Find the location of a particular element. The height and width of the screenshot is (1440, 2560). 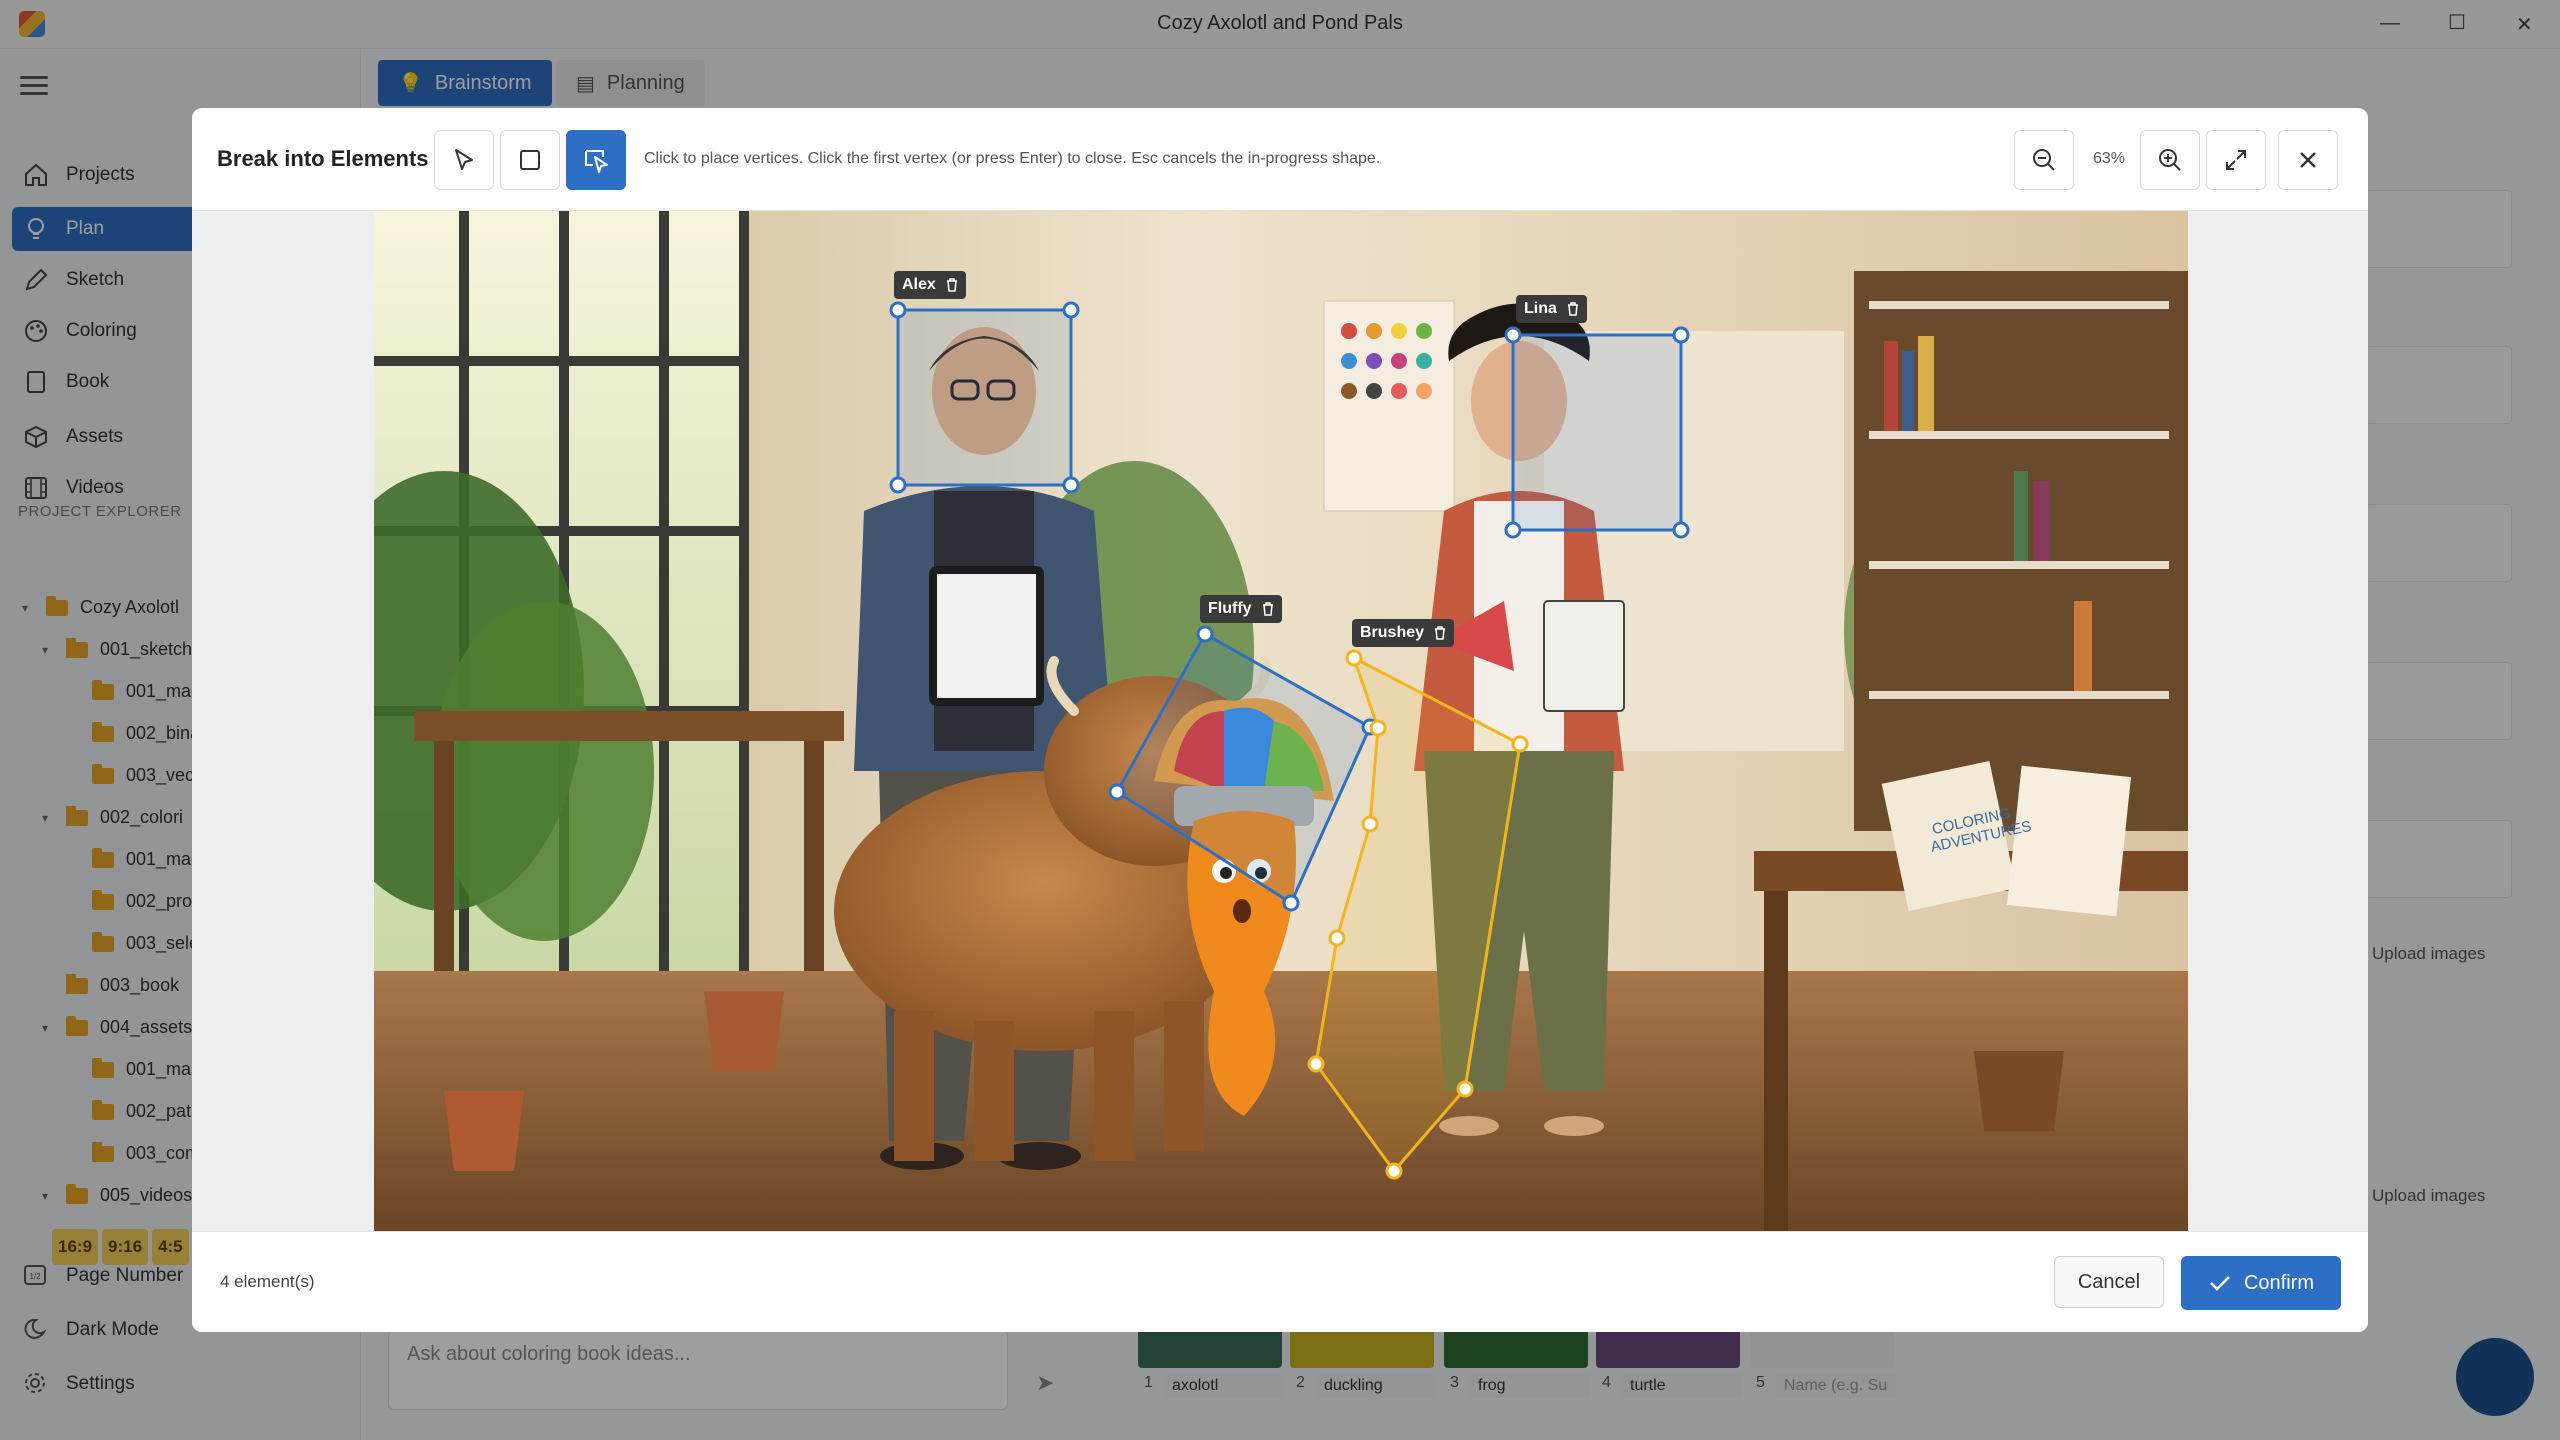

confirm-label: Confirm is located at coordinates (2278, 1282).